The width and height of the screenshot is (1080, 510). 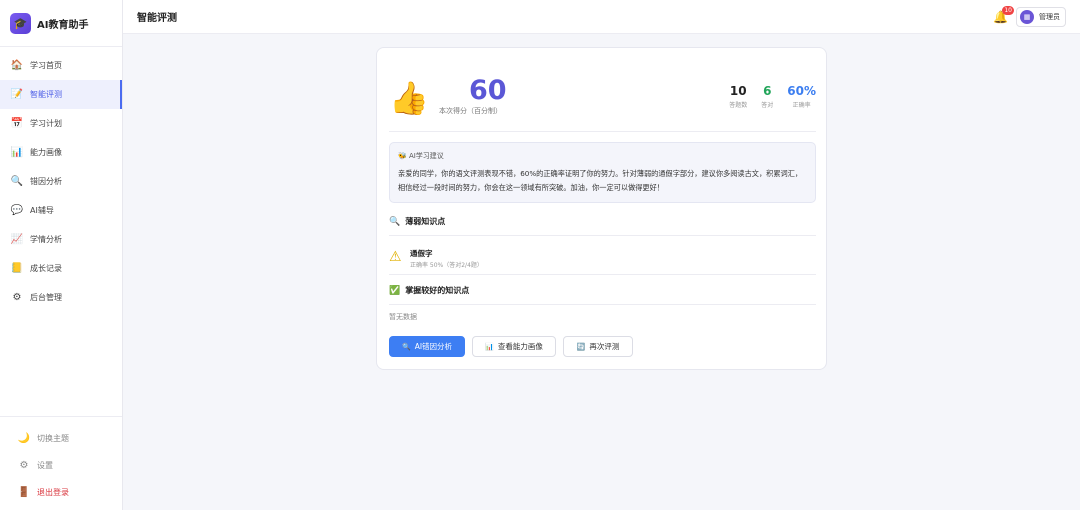 I want to click on gear-icon: ⚙, so click(x=17, y=297).